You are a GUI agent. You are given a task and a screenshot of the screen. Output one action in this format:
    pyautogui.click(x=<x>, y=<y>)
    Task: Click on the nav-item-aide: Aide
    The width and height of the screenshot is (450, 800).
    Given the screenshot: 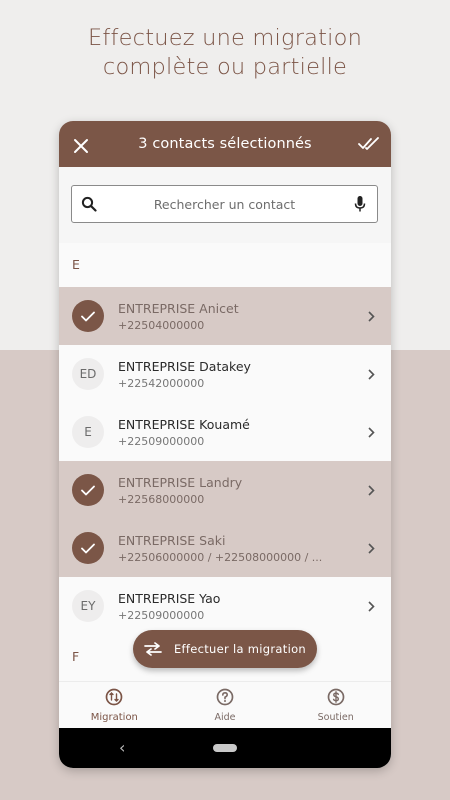 What is the action you would take?
    pyautogui.click(x=225, y=705)
    